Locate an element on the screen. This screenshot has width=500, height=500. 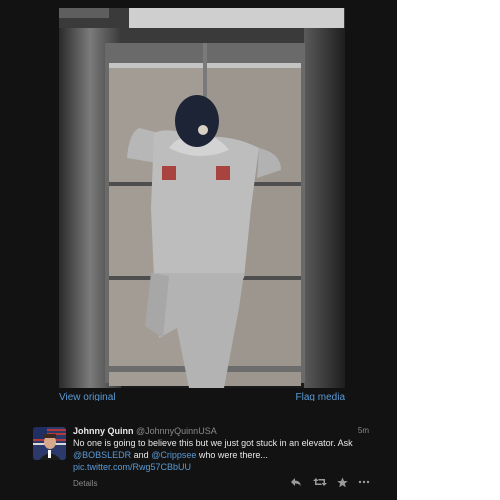
pic-link: pic.twitter.com/Rwg57CBbUU is located at coordinates (132, 467).